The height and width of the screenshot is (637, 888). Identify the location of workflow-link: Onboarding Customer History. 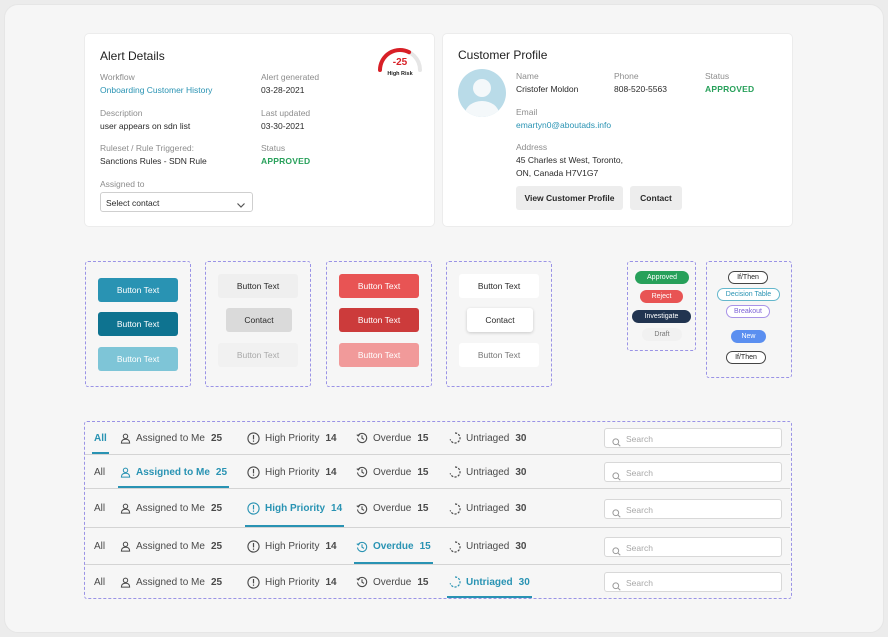
(156, 90).